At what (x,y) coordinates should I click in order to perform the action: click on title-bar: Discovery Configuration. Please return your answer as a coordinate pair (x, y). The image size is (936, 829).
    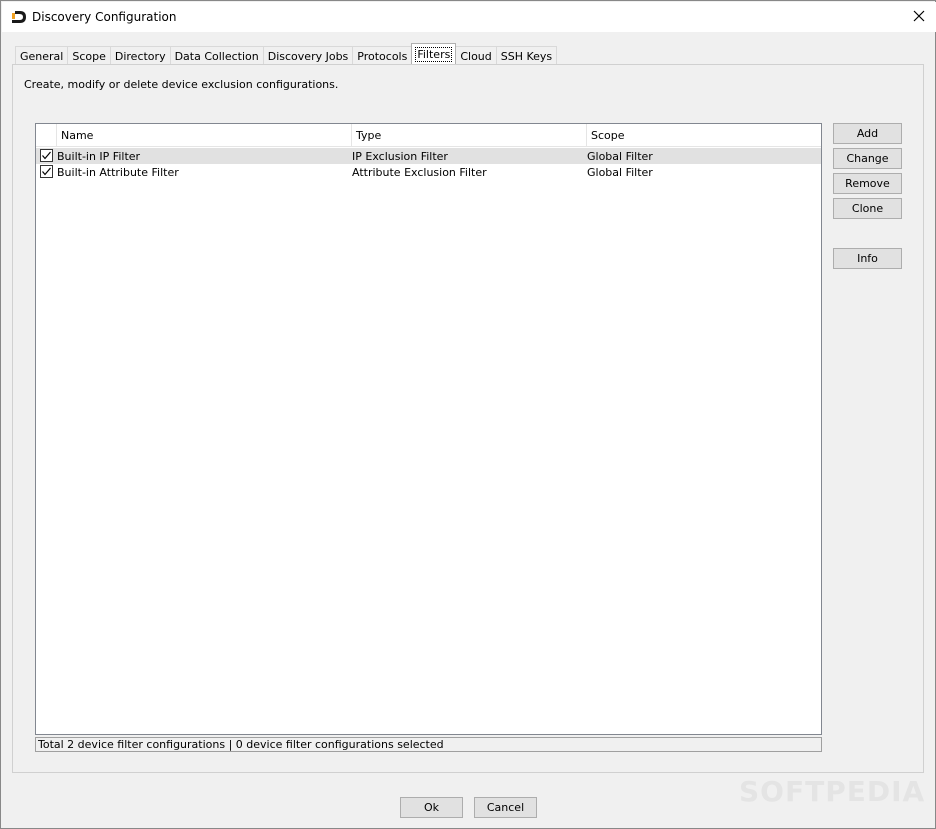
    Looking at the image, I should click on (469, 17).